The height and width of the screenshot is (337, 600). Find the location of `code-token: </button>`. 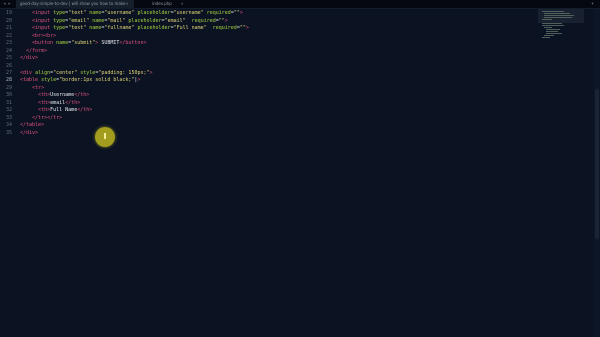

code-token: </button> is located at coordinates (133, 43).